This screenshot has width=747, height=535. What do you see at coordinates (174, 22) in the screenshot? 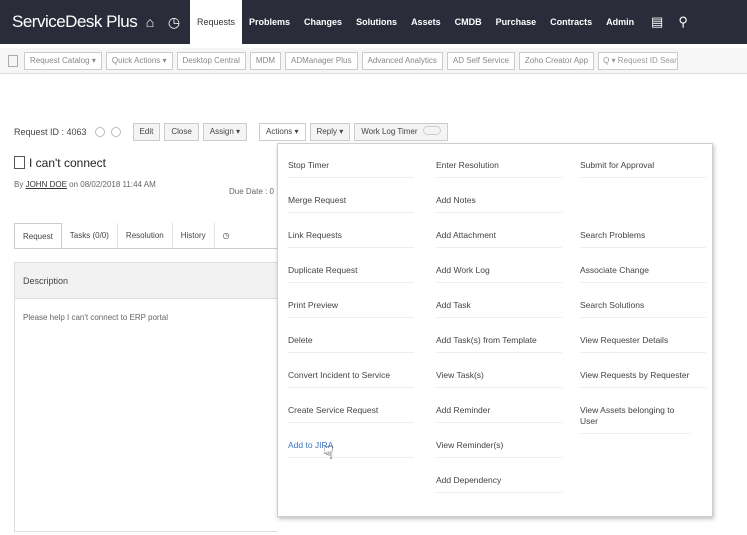
I see `clock-icon: ◷` at bounding box center [174, 22].